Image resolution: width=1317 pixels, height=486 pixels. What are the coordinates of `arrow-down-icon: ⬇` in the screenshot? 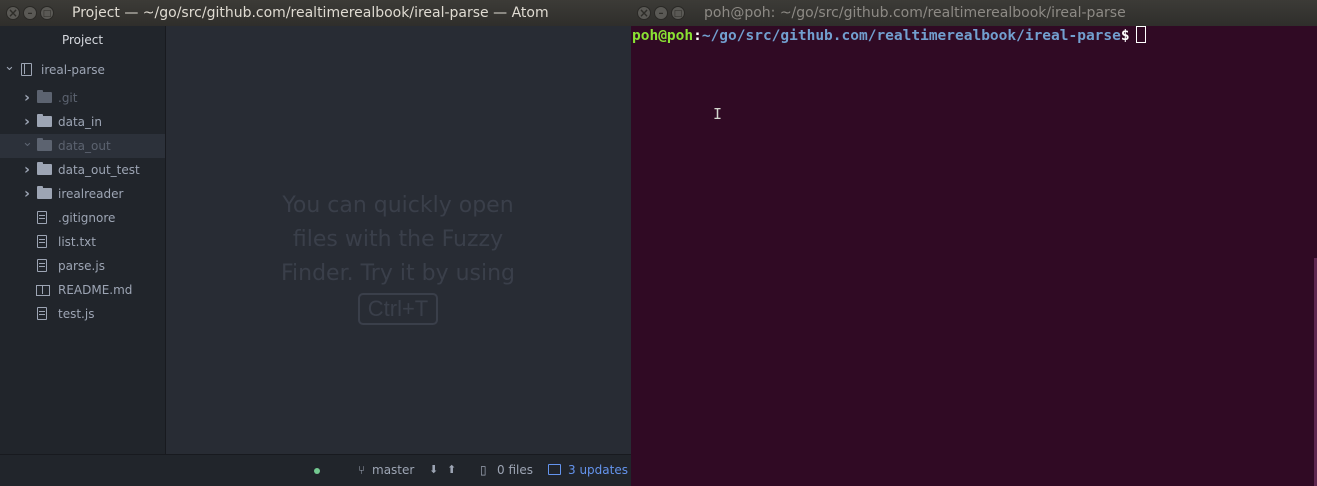 It's located at (433, 470).